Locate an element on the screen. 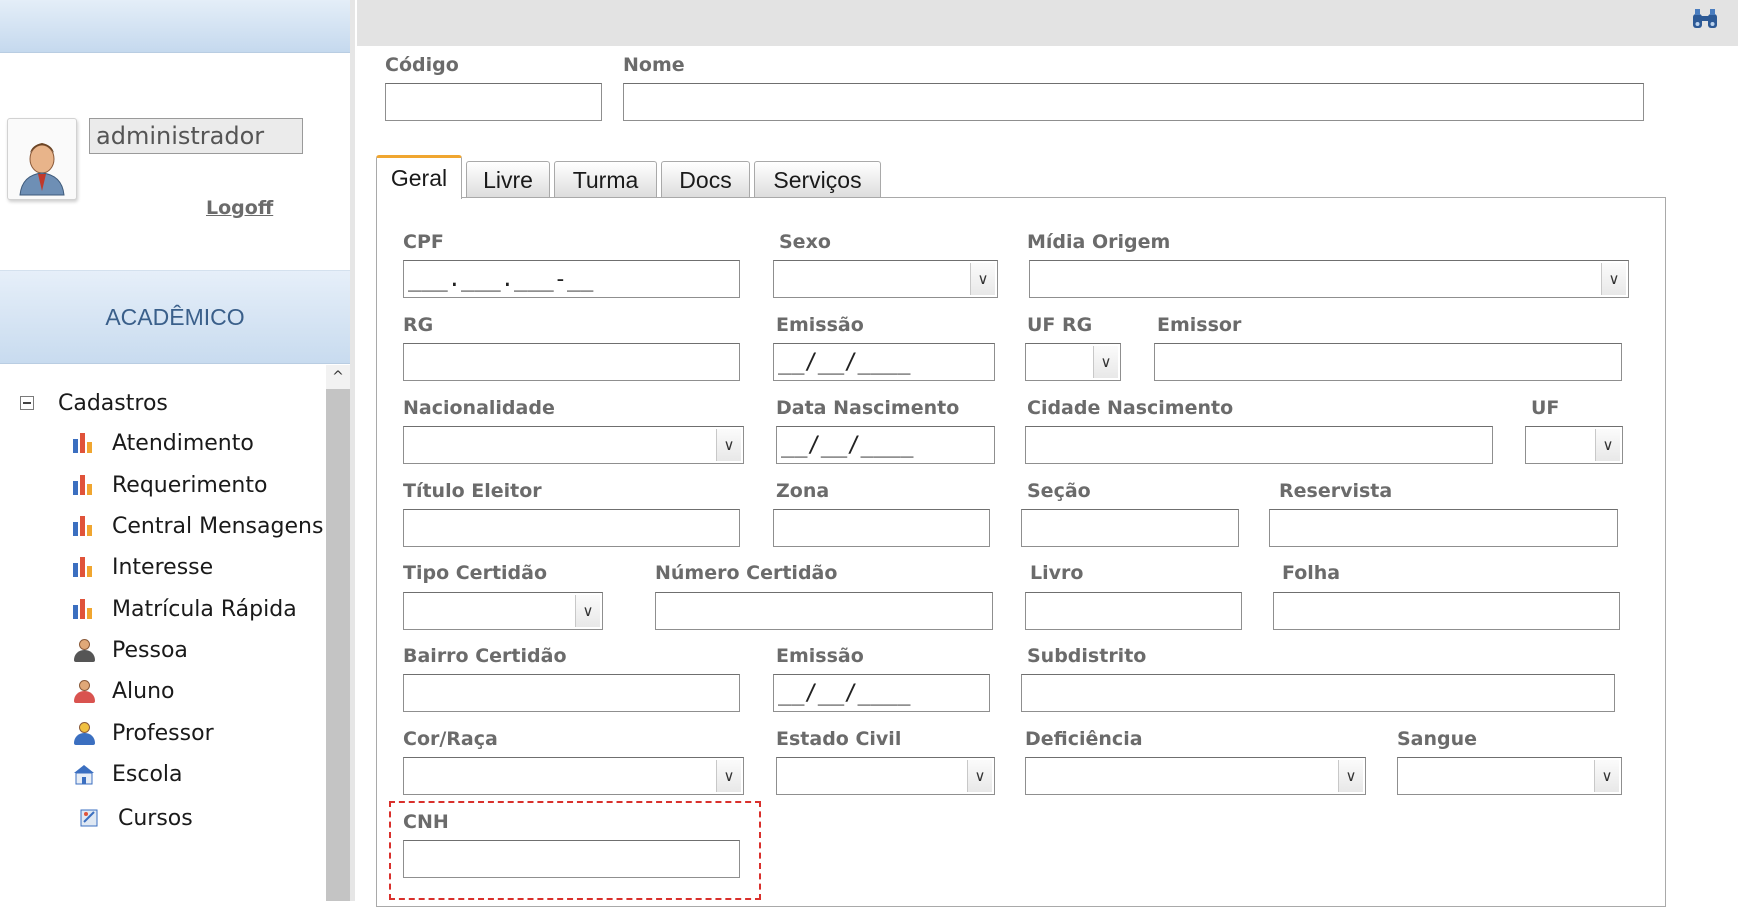  uf-select: ∨ is located at coordinates (1574, 445).